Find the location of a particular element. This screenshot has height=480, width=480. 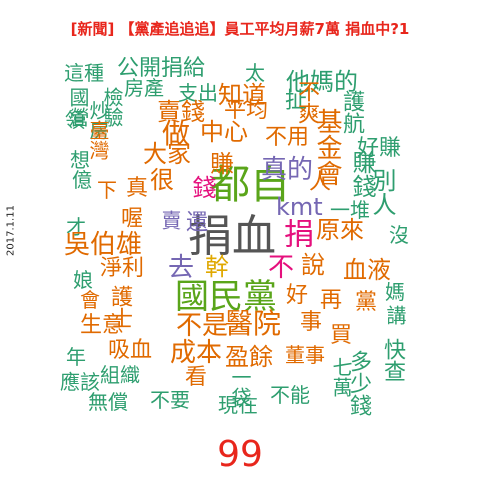

cloud-word: 房產 is located at coordinates (144, 88).